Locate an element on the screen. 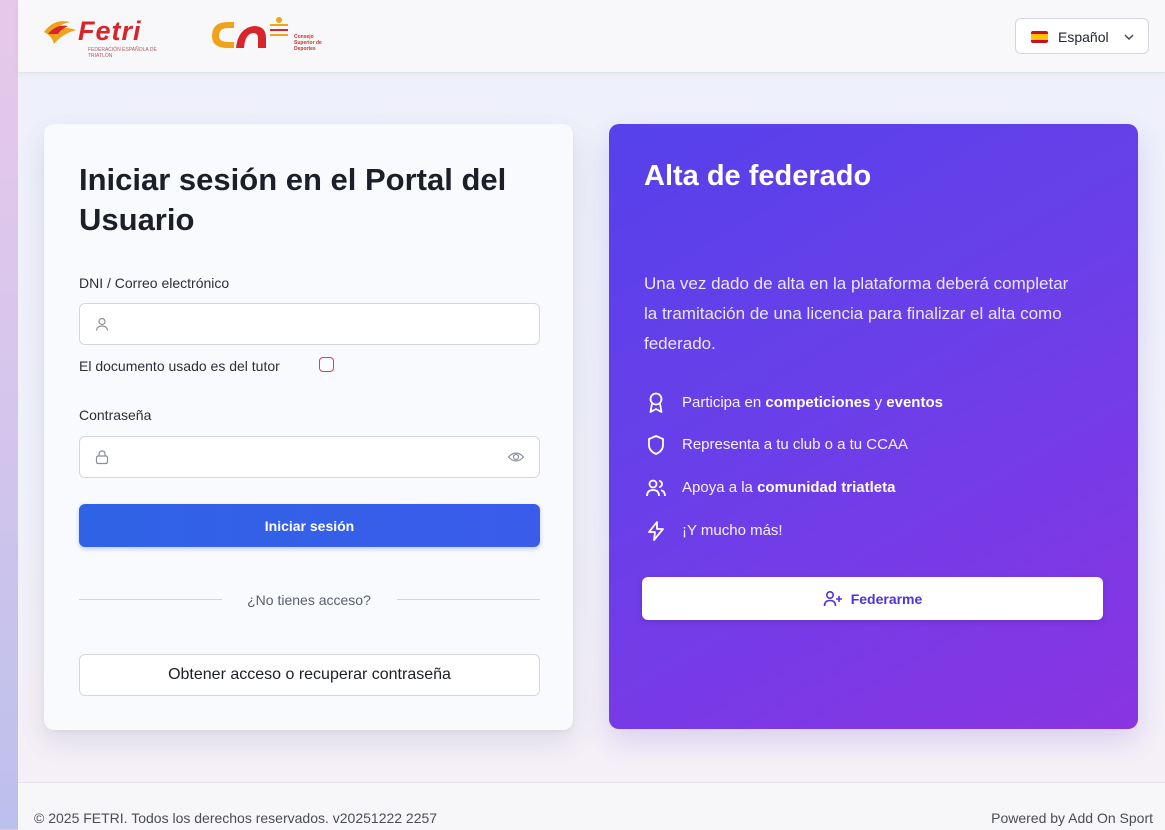 Image resolution: width=1165 pixels, height=830 pixels. eye-icon is located at coordinates (516, 457).